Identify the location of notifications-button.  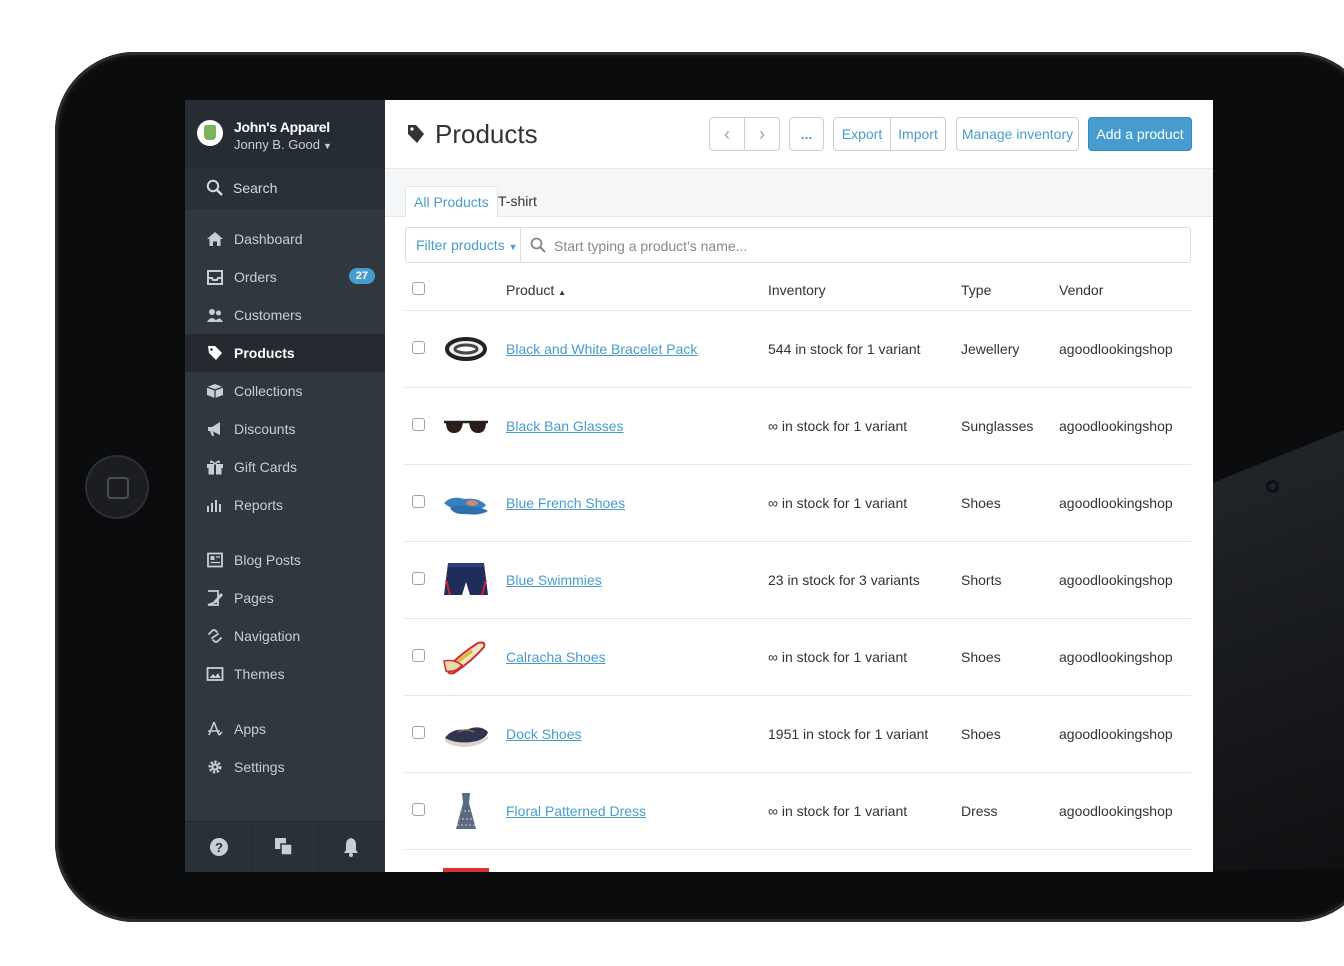
(352, 847).